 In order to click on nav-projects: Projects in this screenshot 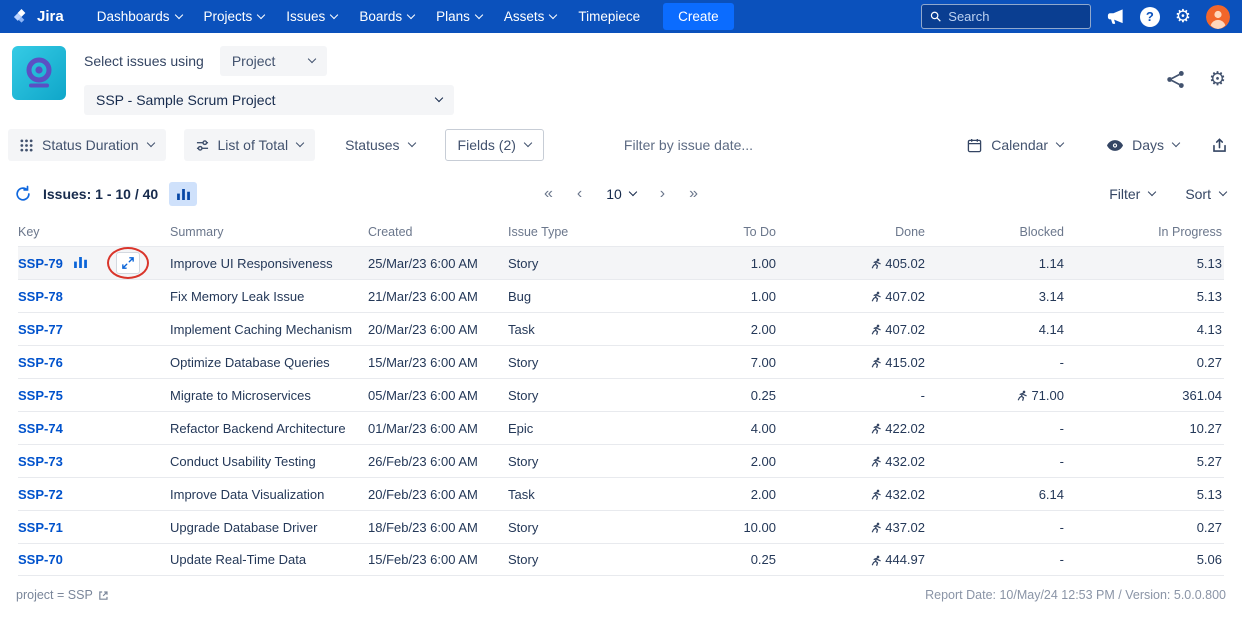, I will do `click(234, 16)`.